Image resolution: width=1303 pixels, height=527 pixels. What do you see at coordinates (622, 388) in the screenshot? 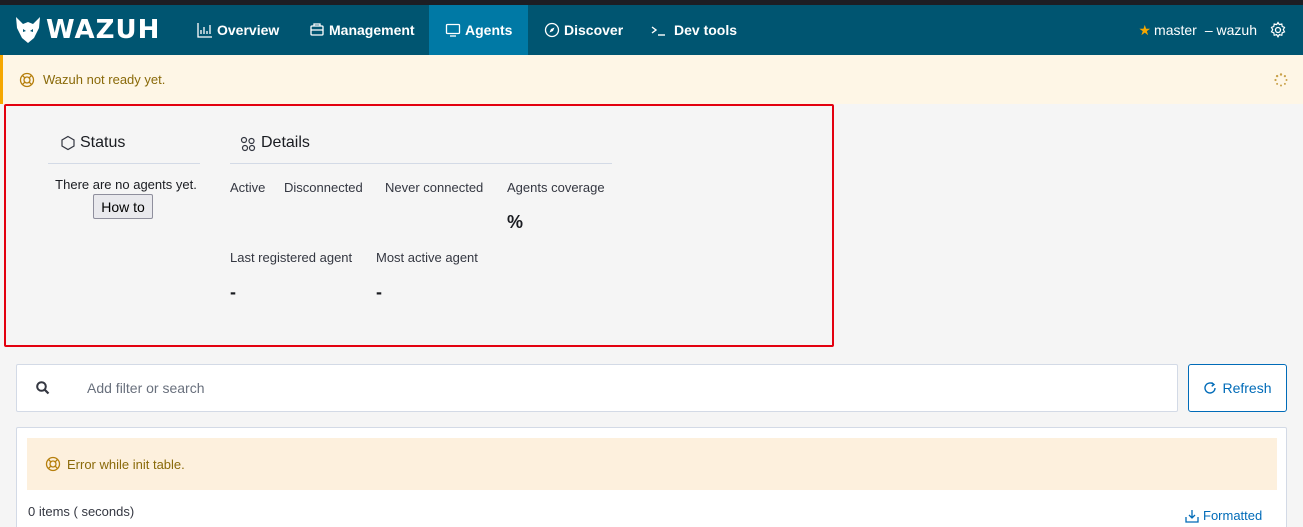
I see `search-input` at bounding box center [622, 388].